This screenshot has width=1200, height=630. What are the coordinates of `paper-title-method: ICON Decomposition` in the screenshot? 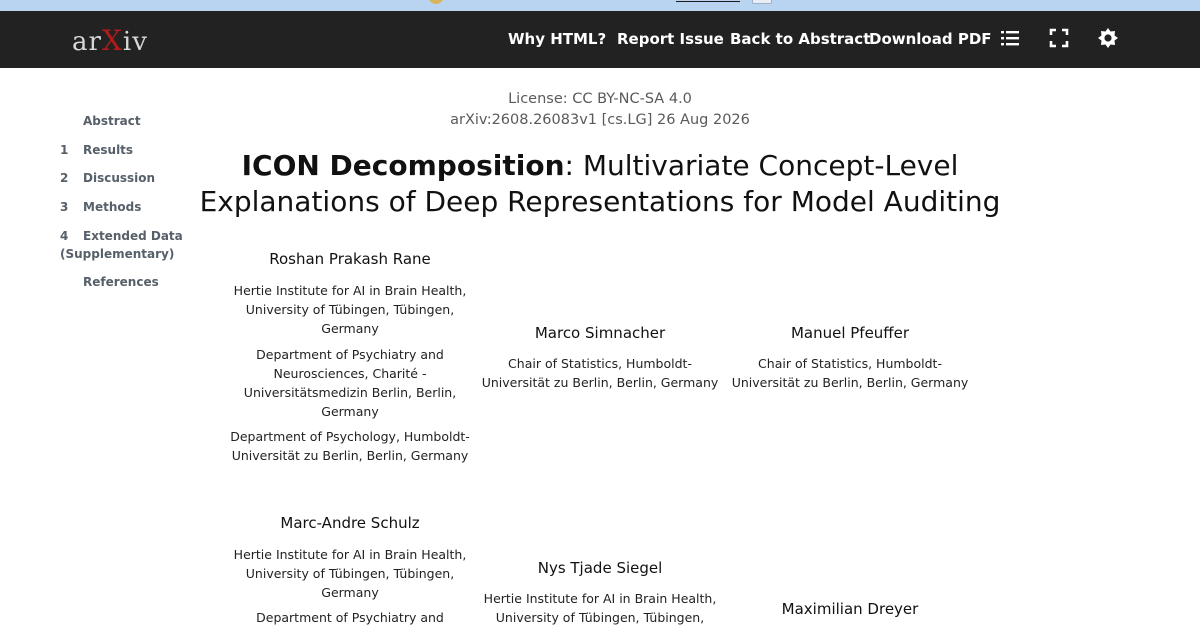 It's located at (403, 165).